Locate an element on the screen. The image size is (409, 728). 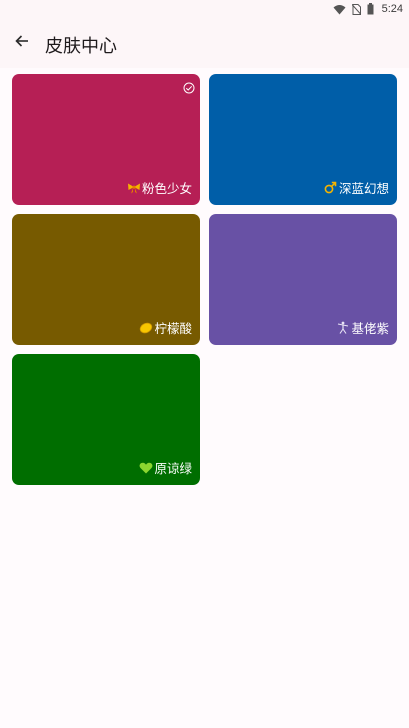
skin-card-purple: 基佬紫 is located at coordinates (303, 279).